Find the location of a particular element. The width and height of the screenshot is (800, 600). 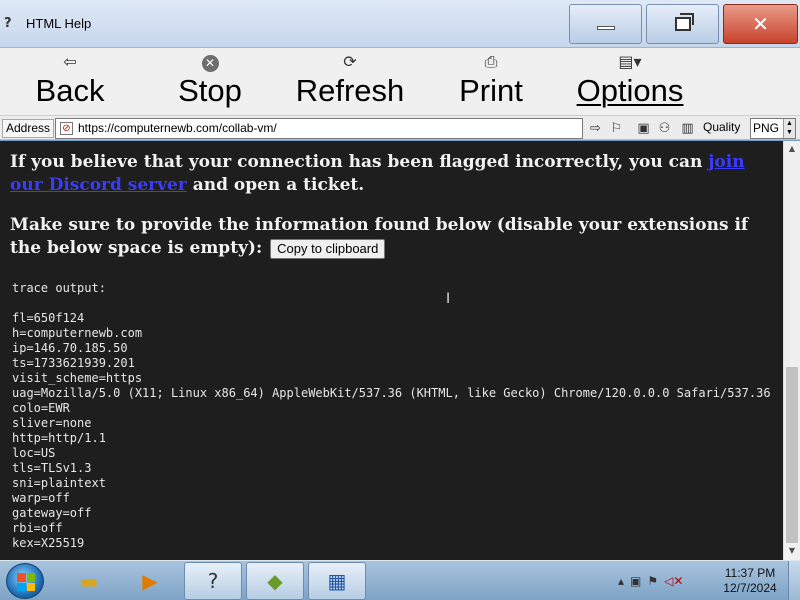

taskbar-media-player: ▶ is located at coordinates (150, 581).